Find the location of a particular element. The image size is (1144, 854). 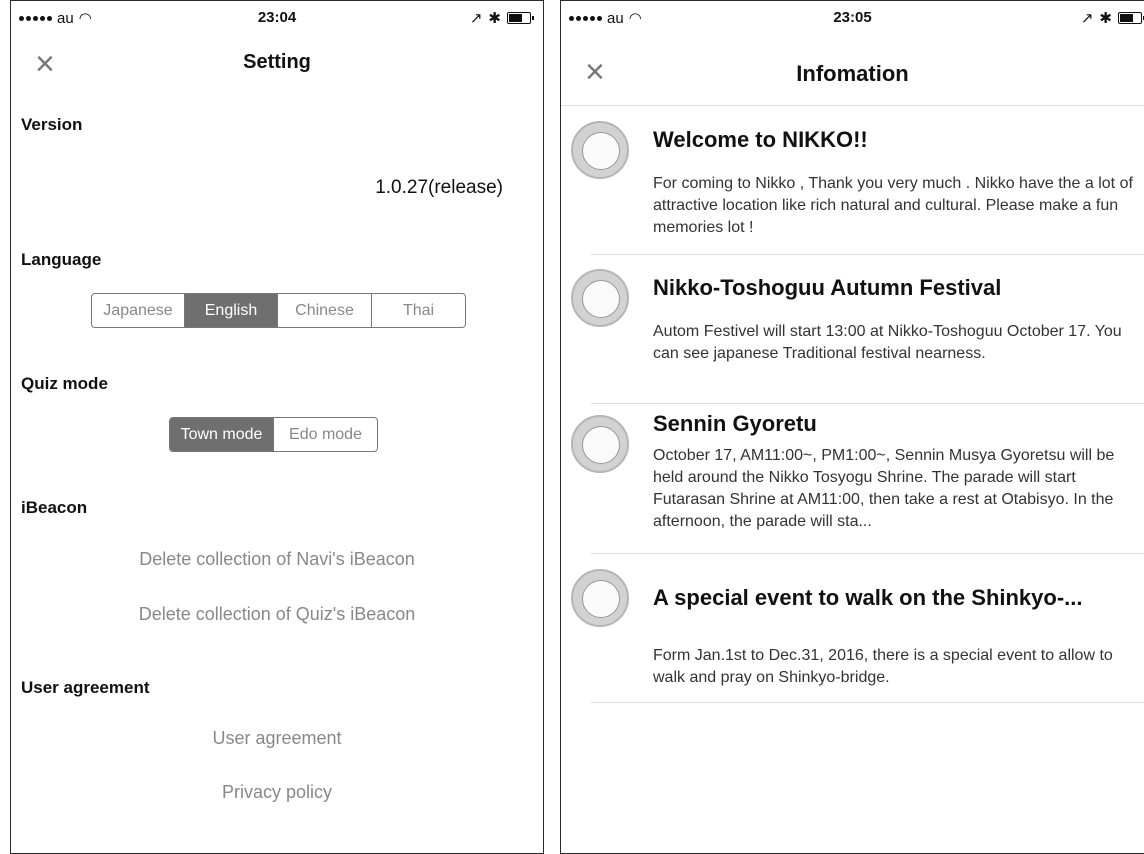

quiz-mode-segmented-control: Town mode Edo mode is located at coordinates (273, 434).